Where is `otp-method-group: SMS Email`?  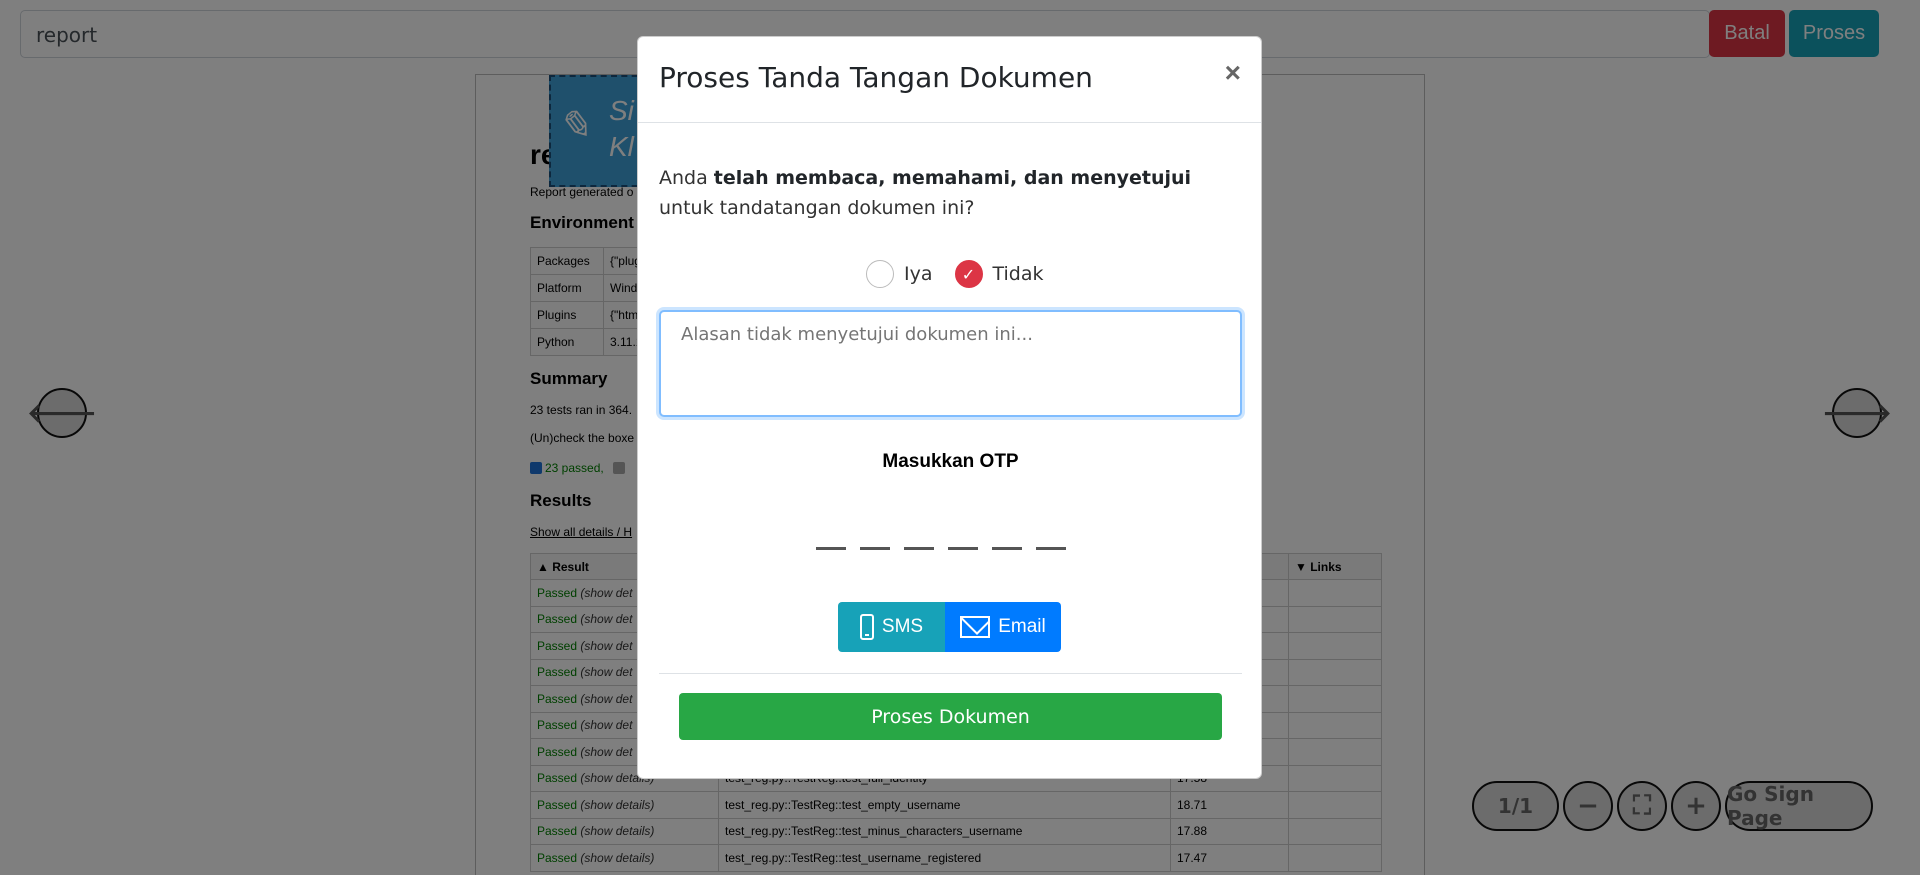
otp-method-group: SMS Email is located at coordinates (949, 627).